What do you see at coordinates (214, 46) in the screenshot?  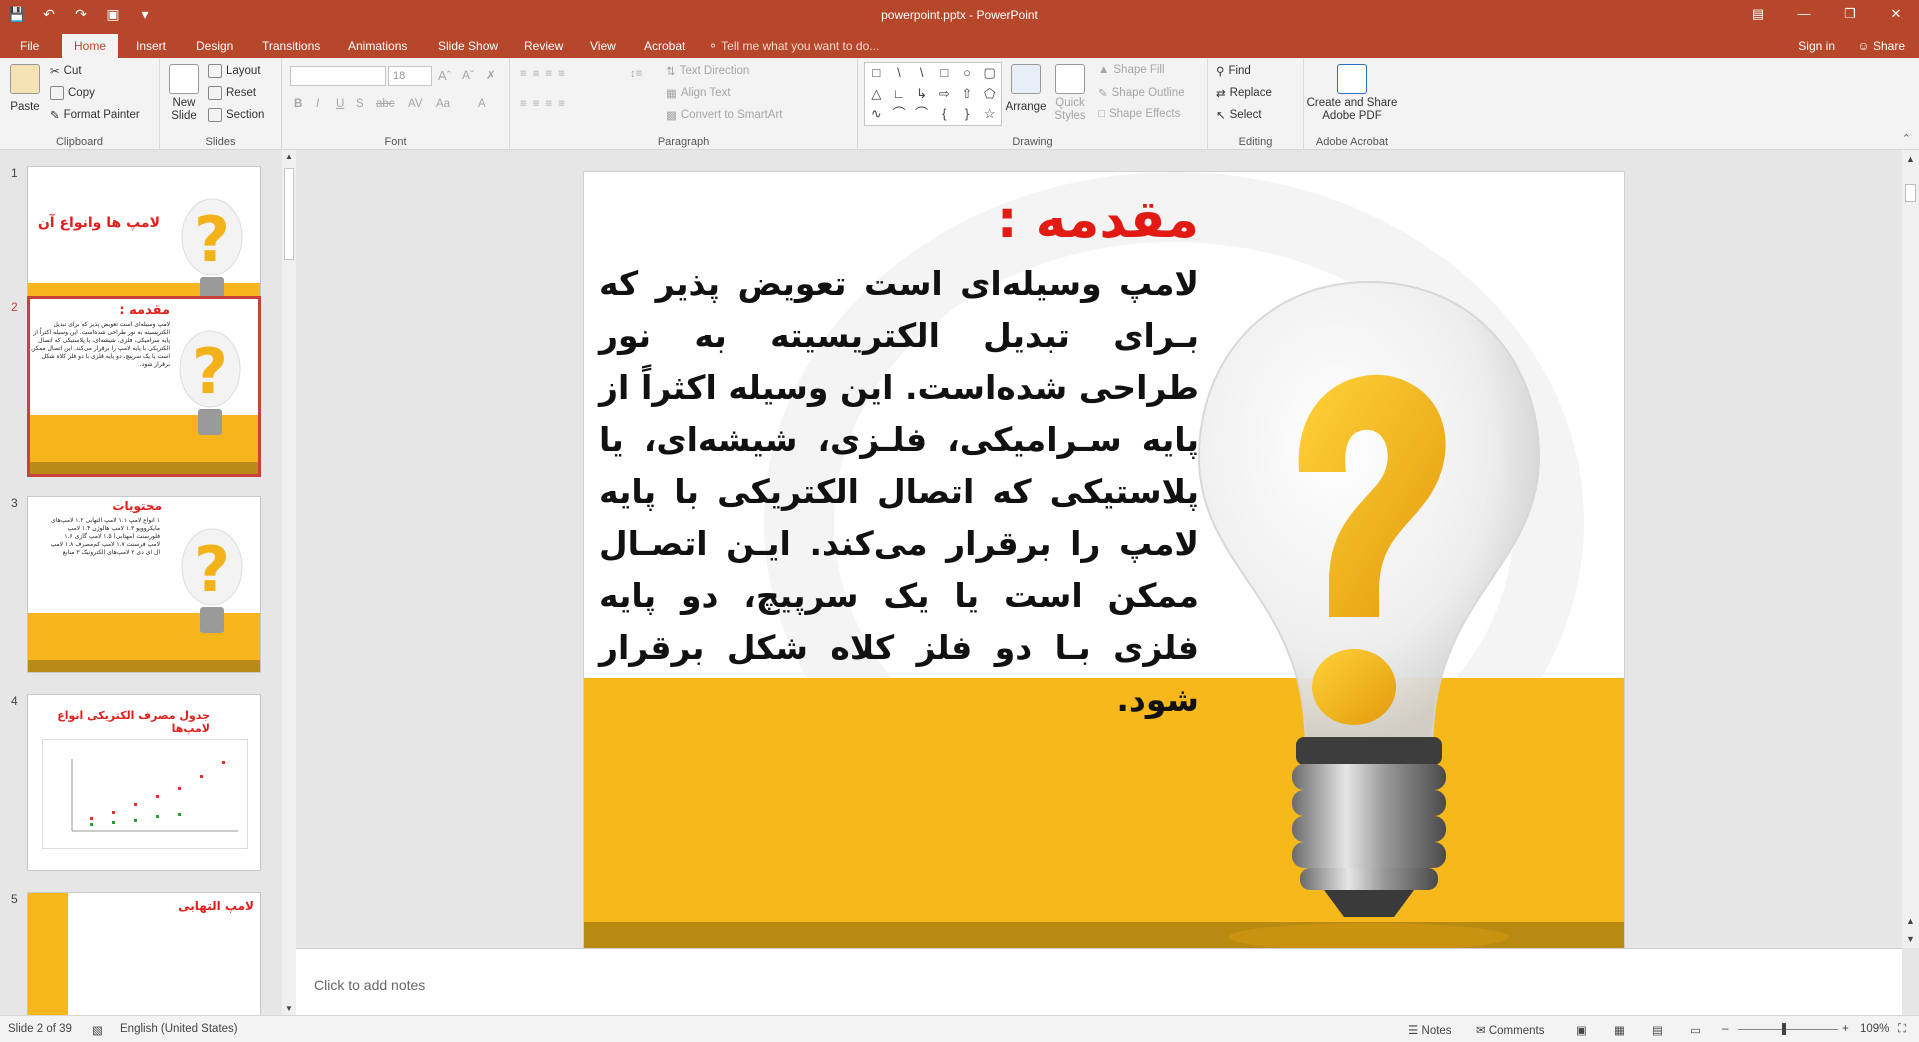 I see `tab-design: Design` at bounding box center [214, 46].